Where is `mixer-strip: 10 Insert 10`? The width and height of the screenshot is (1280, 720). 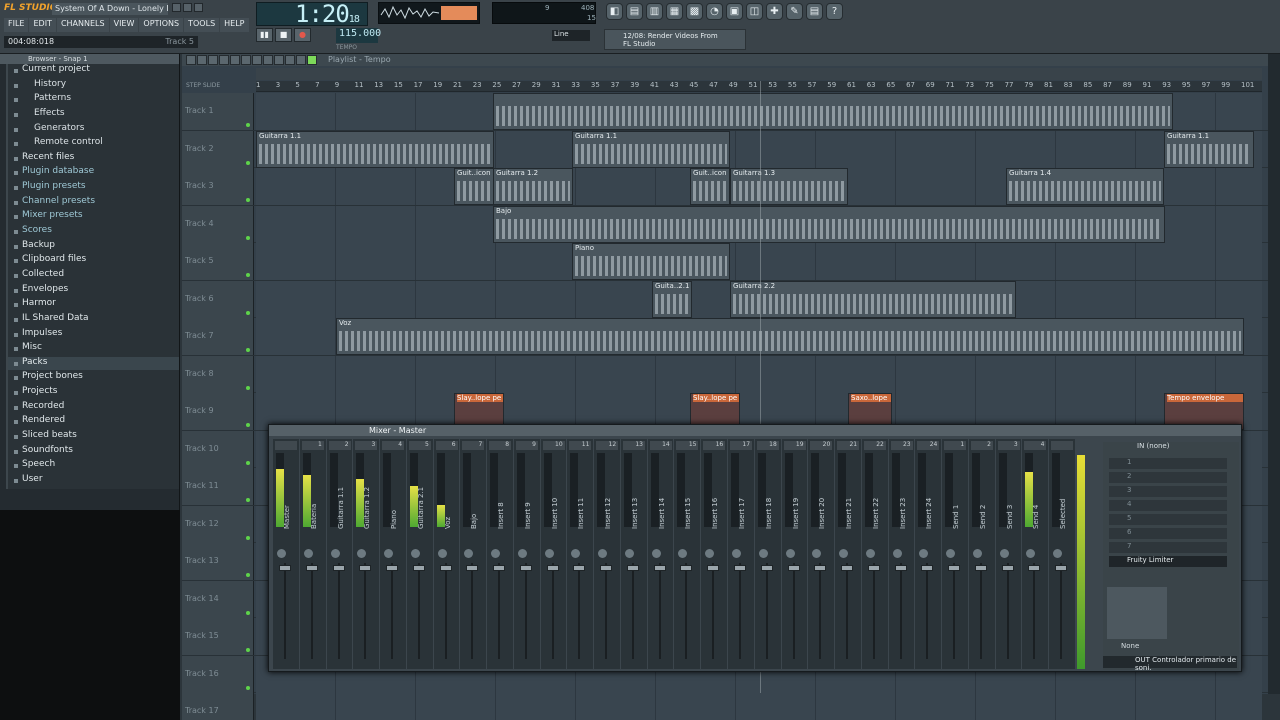 mixer-strip: 10 Insert 10 is located at coordinates (553, 554).